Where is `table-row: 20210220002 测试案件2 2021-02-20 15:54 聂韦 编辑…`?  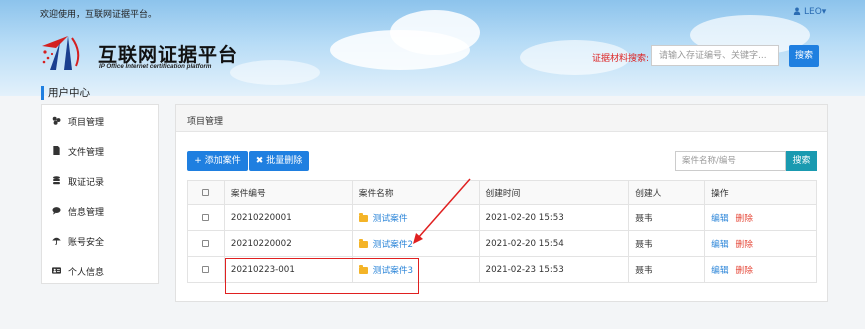
table-row: 20210220002 测试案件2 2021-02-20 15:54 聂韦 编辑… is located at coordinates (502, 243).